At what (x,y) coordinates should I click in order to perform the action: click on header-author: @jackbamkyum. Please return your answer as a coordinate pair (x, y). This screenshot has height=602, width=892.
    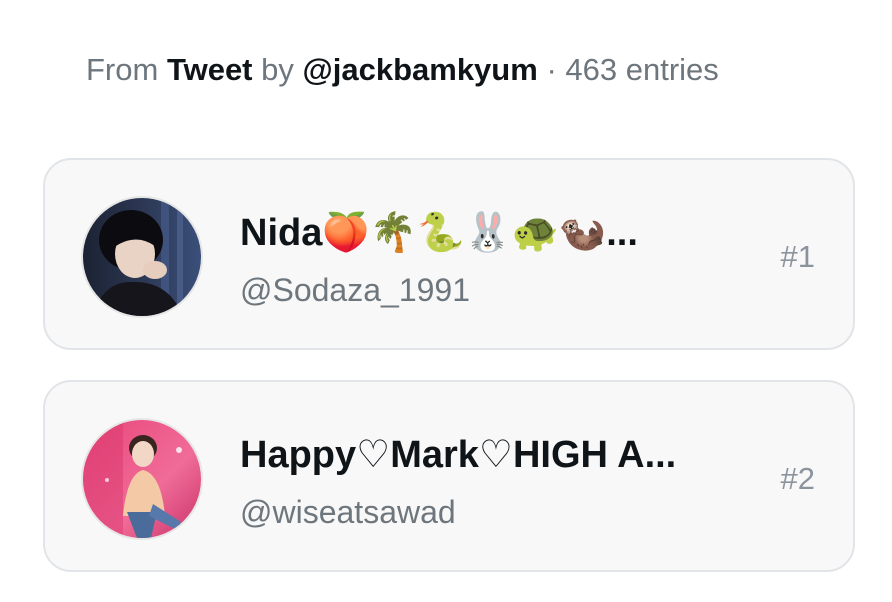
    Looking at the image, I should click on (420, 69).